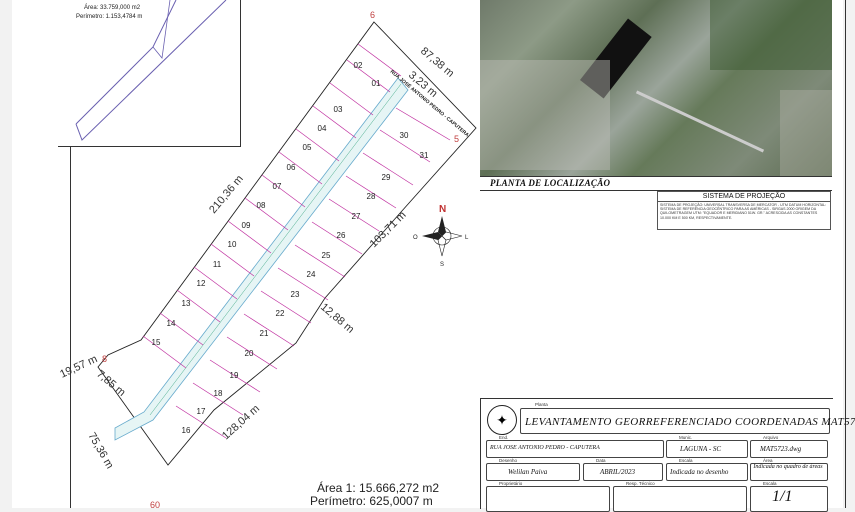  I want to click on vertex-5: 5, so click(456, 139).